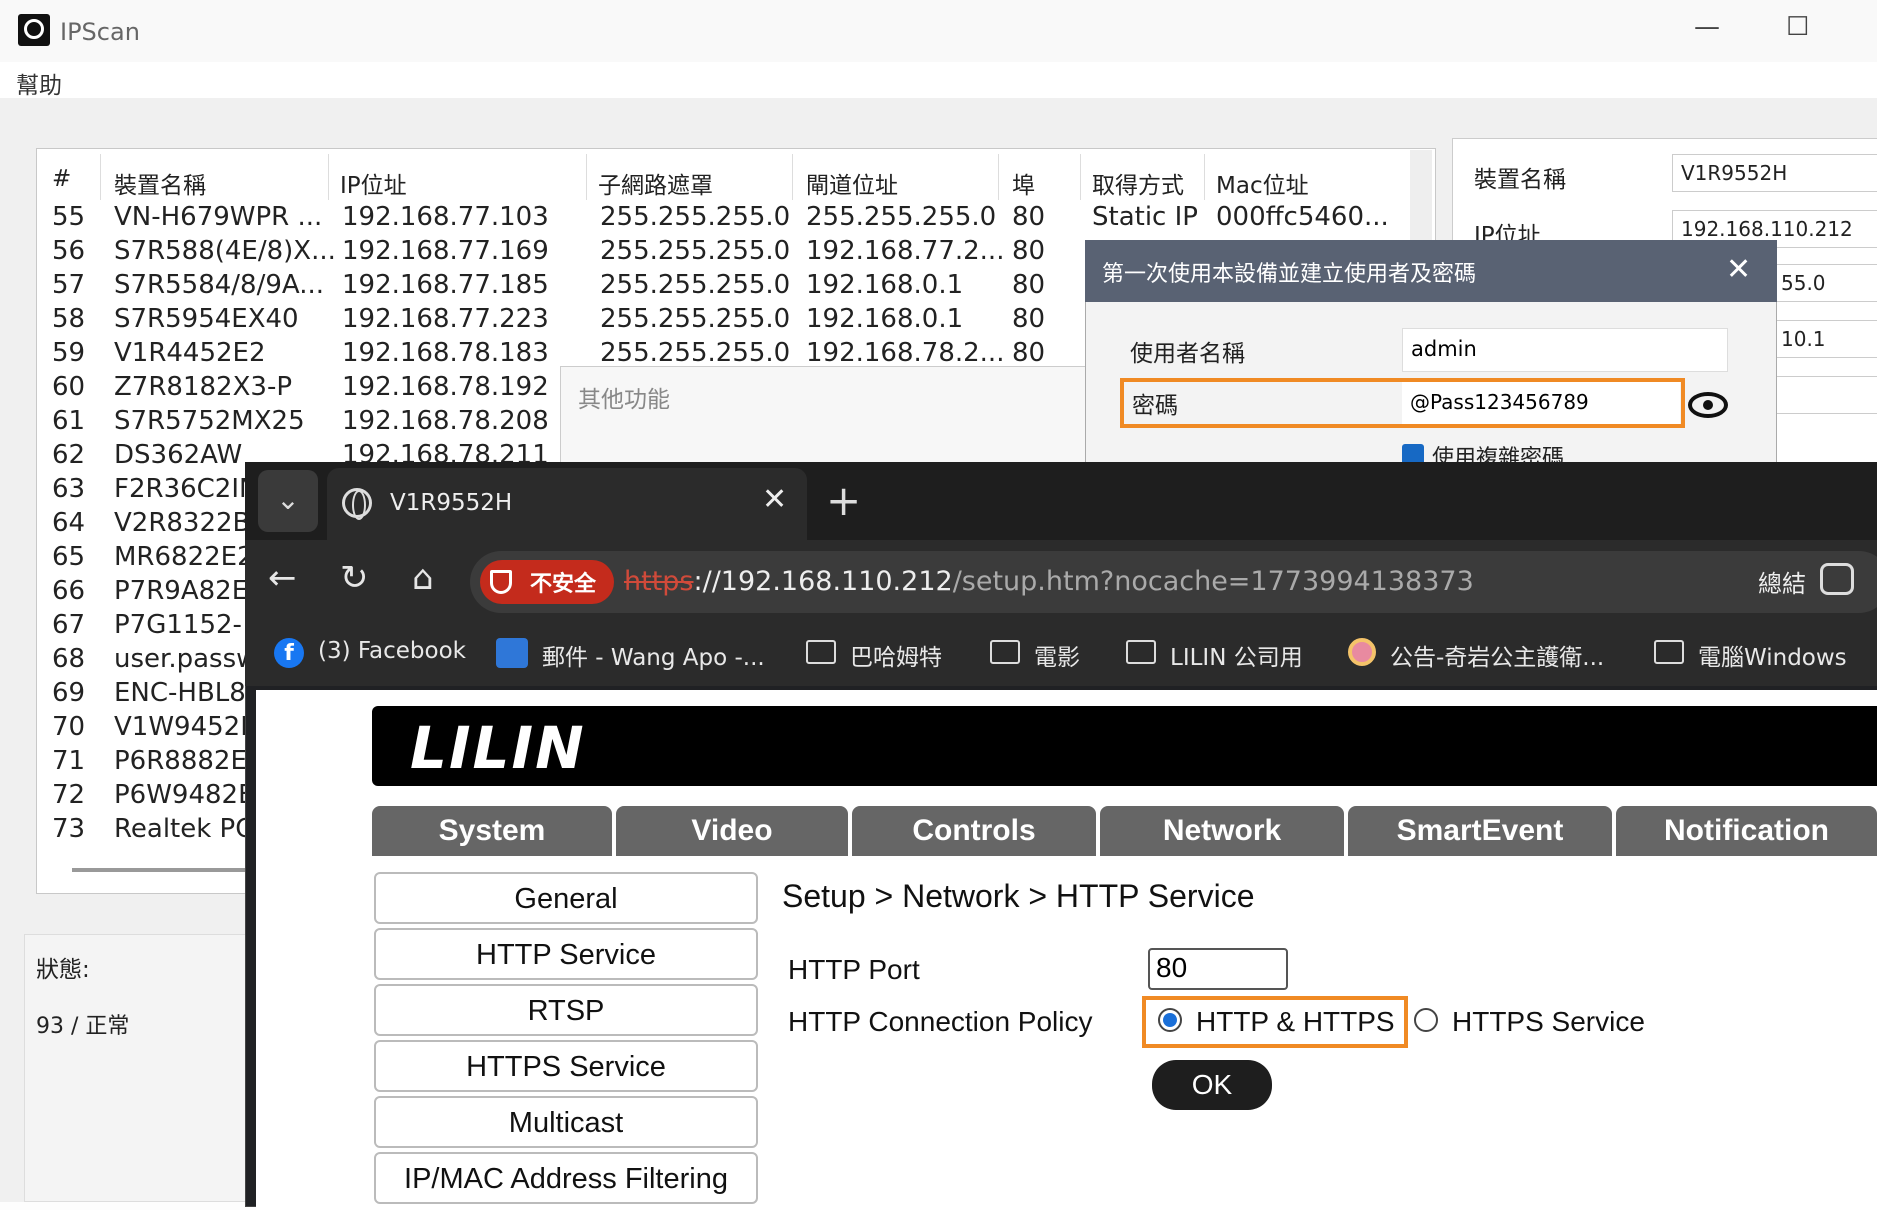 The height and width of the screenshot is (1210, 1877). Describe the element at coordinates (392, 651) in the screenshot. I see `bookmark-facebook: (3) Facebook` at that location.